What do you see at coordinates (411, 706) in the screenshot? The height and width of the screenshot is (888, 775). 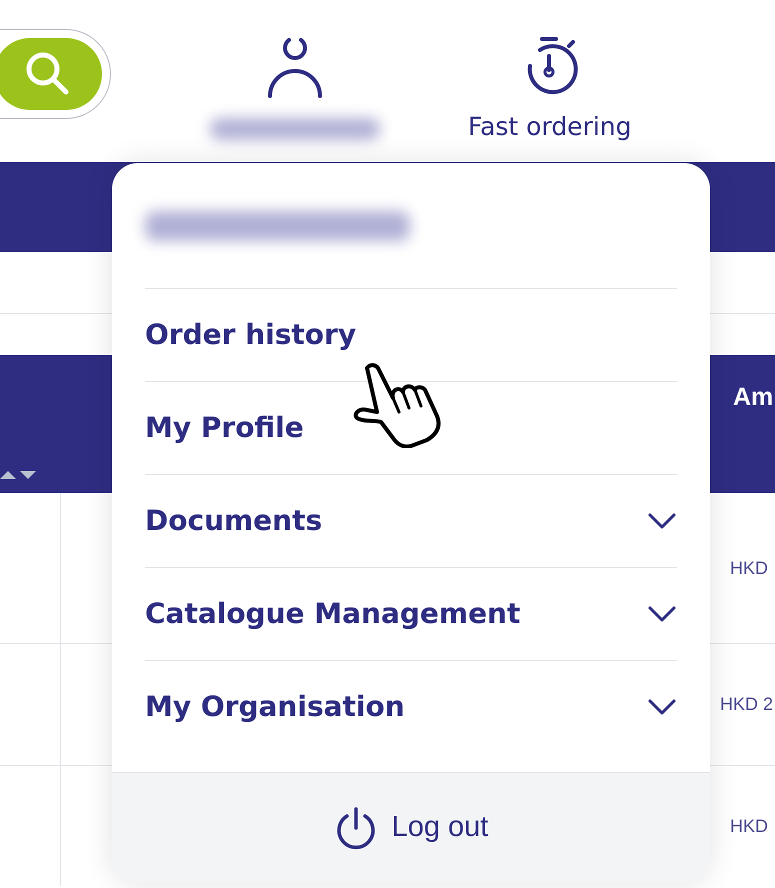 I see `menu-item: My Organisation` at bounding box center [411, 706].